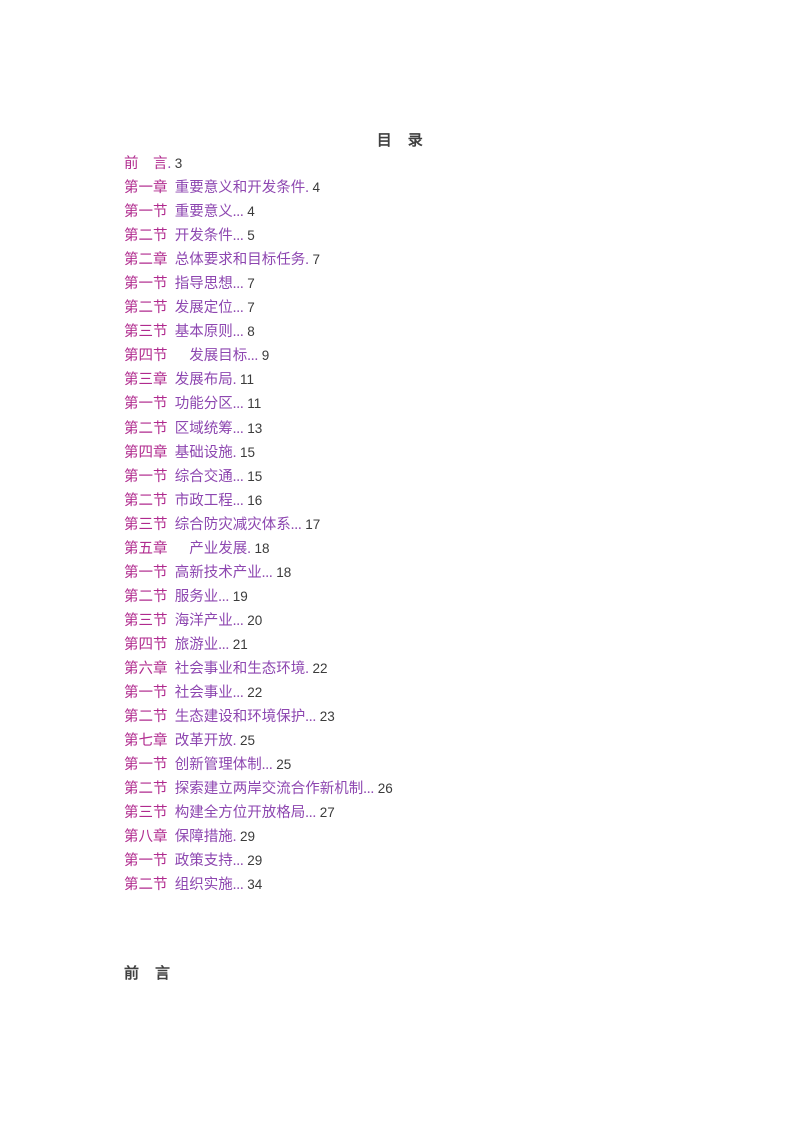 This screenshot has height=1132, width=800. Describe the element at coordinates (434, 717) in the screenshot. I see `toc-entry: 第二节 生态建设和环境保护... 23` at that location.